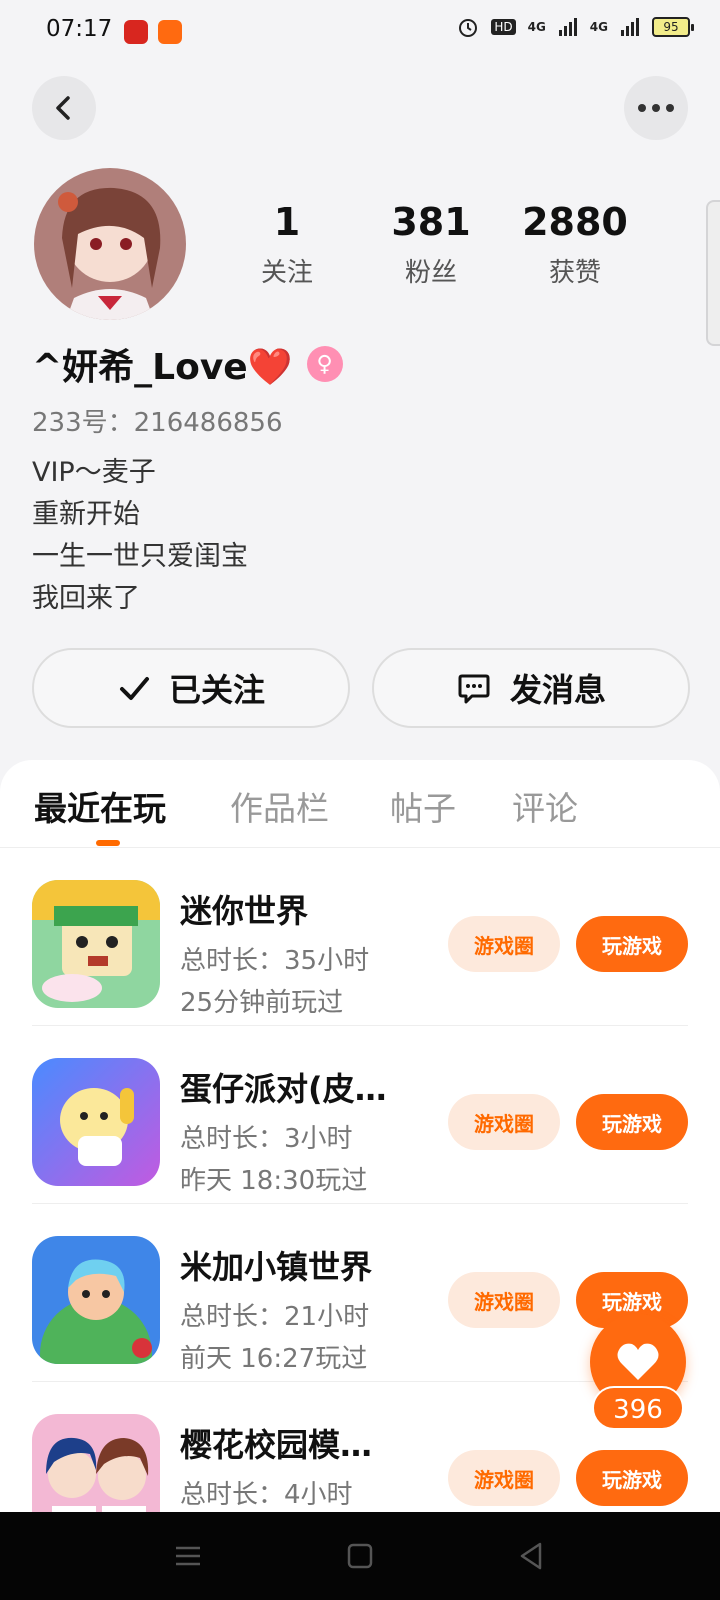  I want to click on status-time: 07:17, so click(79, 29).